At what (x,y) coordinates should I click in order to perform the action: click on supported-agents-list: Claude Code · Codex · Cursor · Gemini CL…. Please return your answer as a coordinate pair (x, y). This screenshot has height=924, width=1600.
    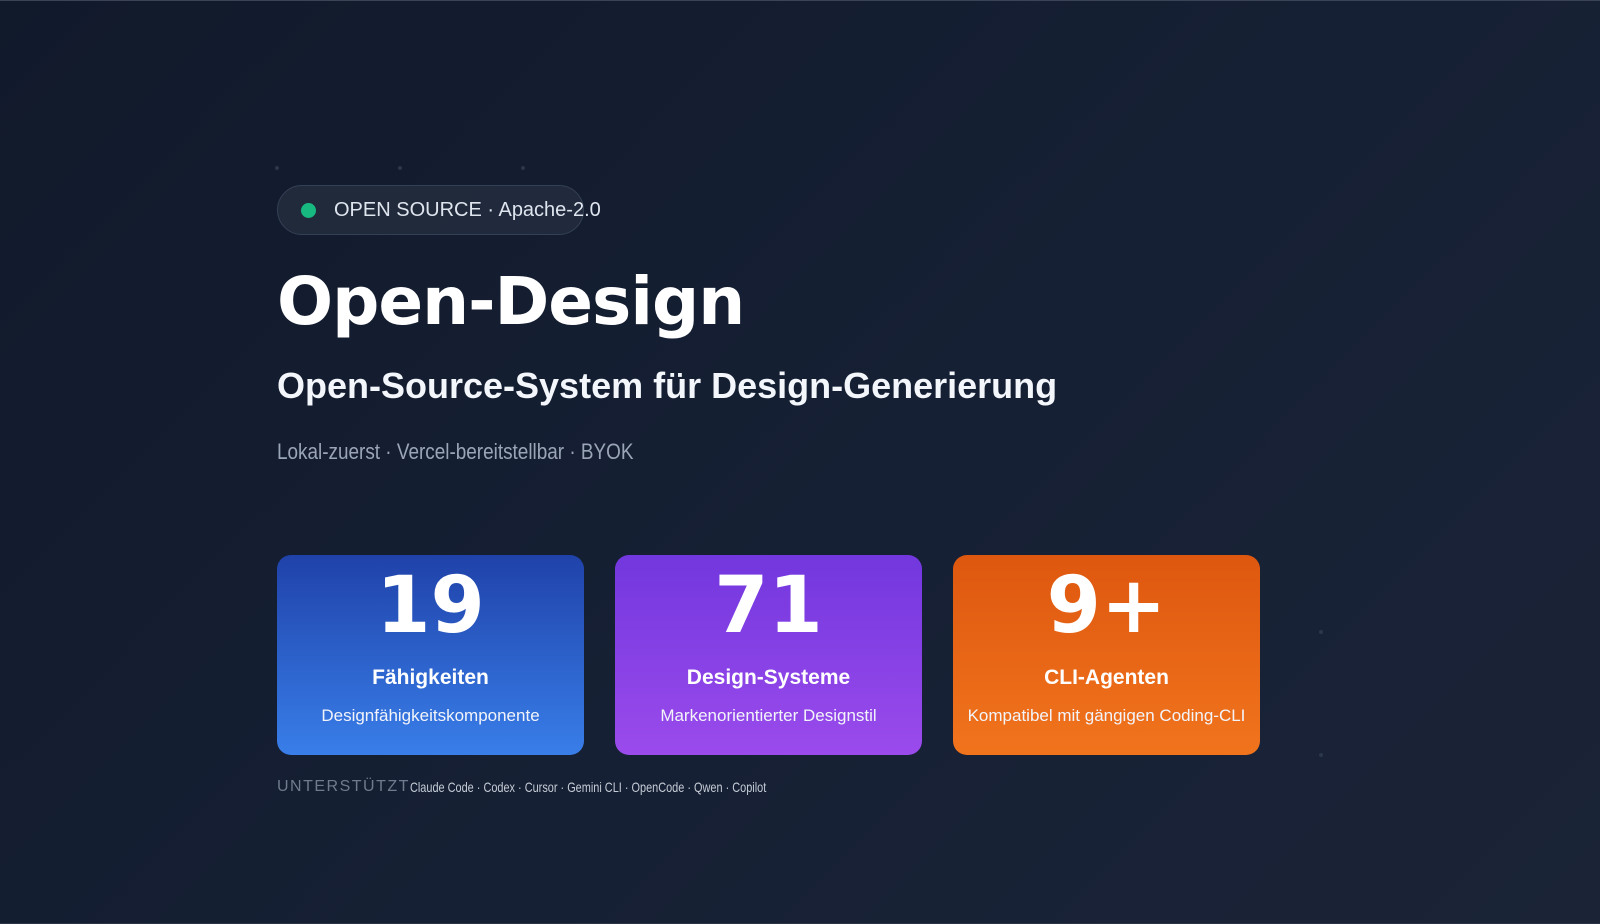
    Looking at the image, I should click on (588, 787).